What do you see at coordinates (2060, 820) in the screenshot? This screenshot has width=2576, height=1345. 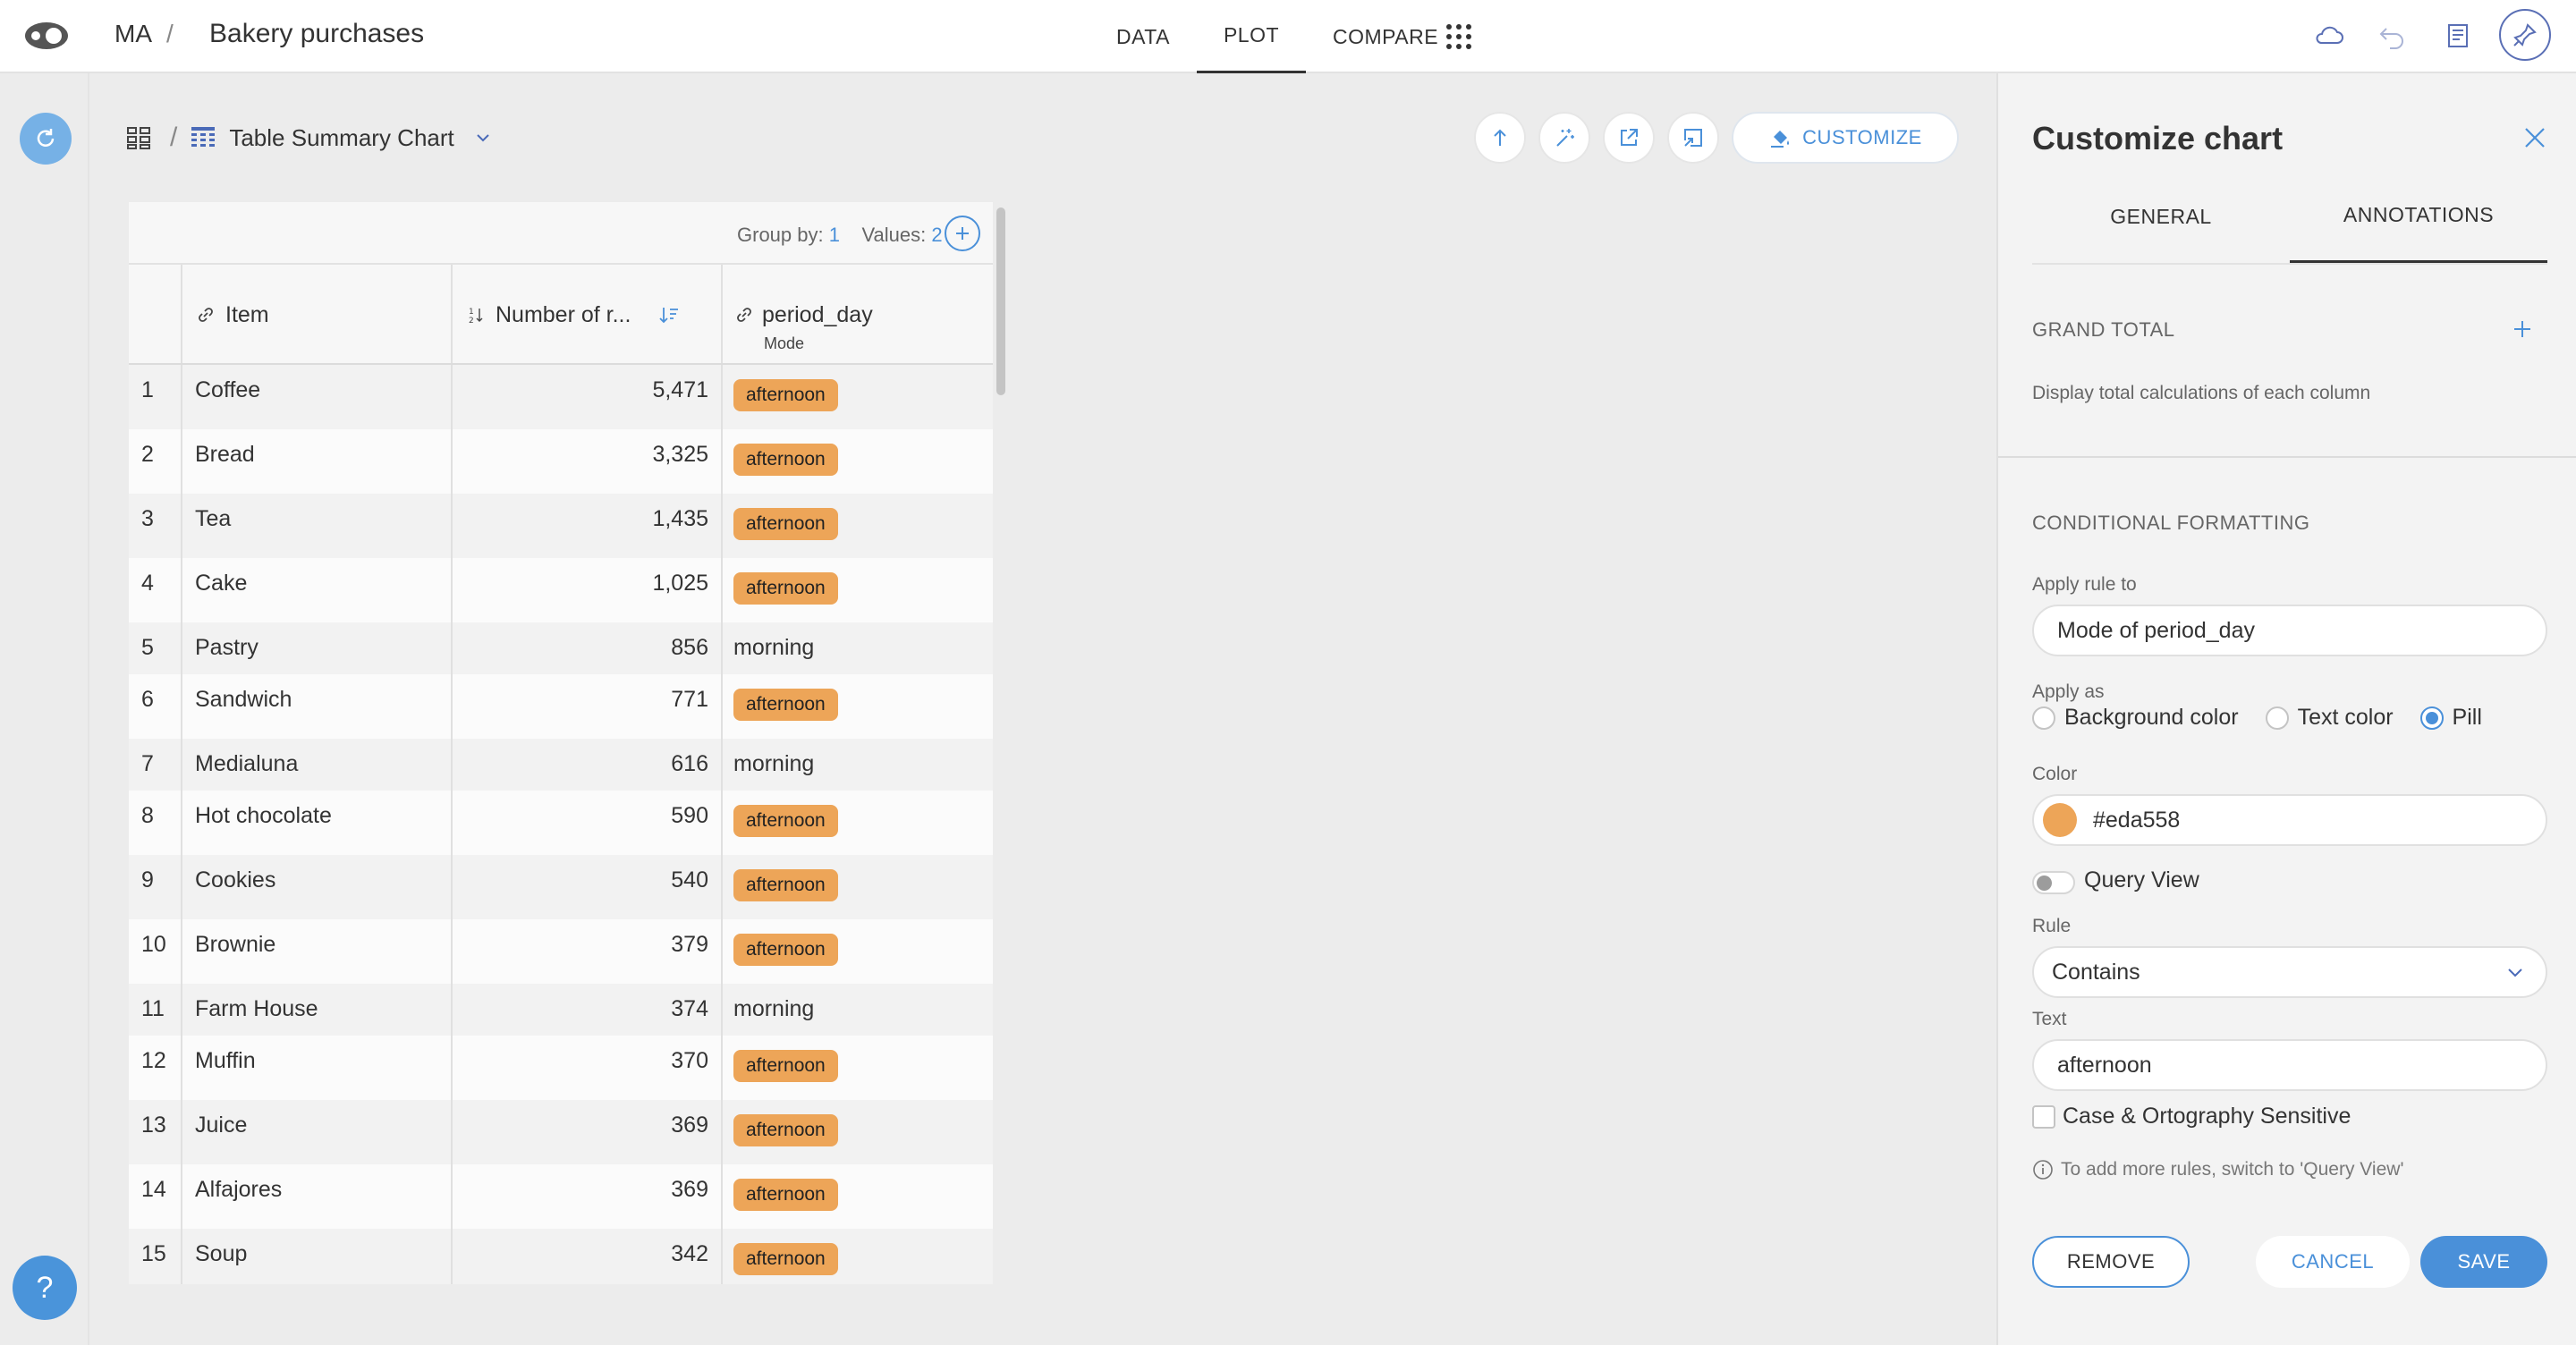 I see `color-swatch` at bounding box center [2060, 820].